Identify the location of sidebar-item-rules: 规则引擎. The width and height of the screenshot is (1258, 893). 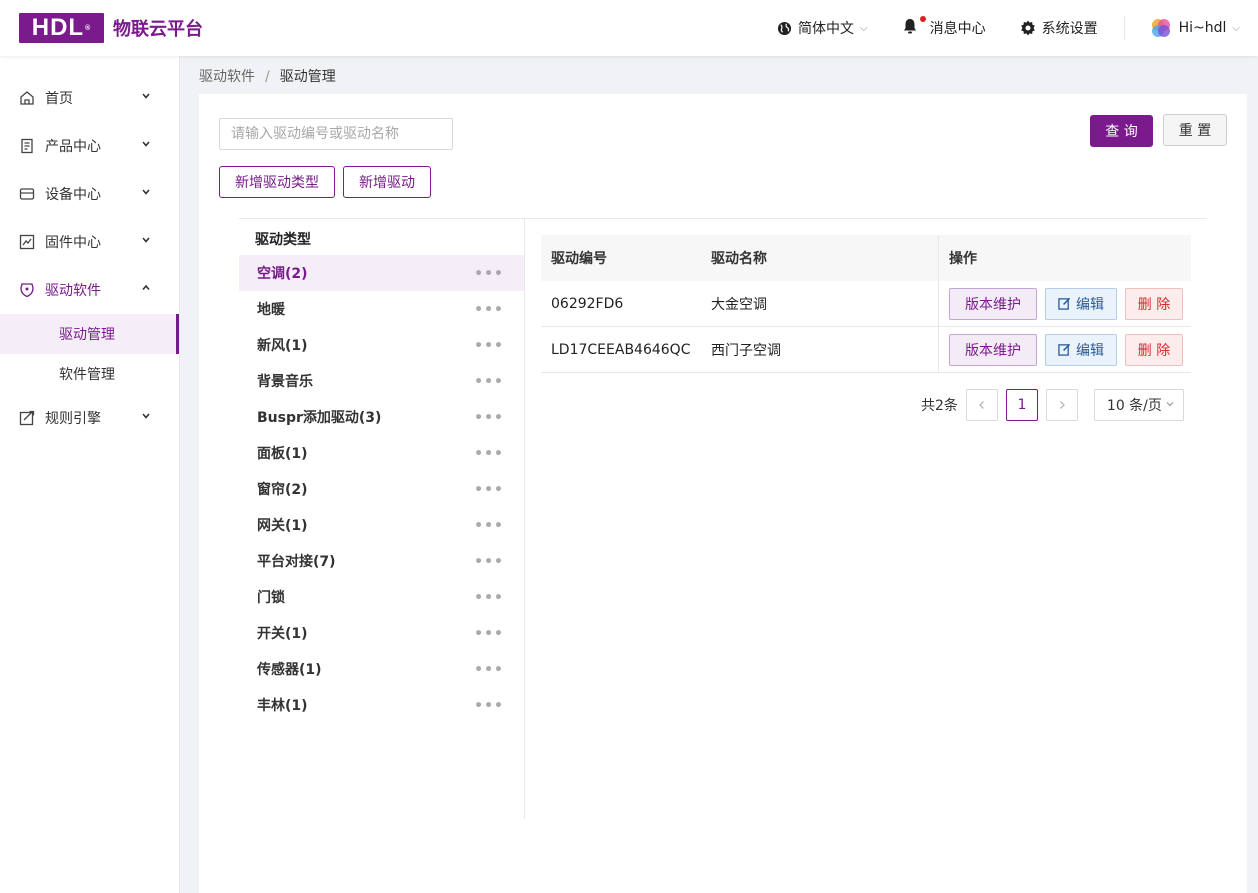
(89, 418).